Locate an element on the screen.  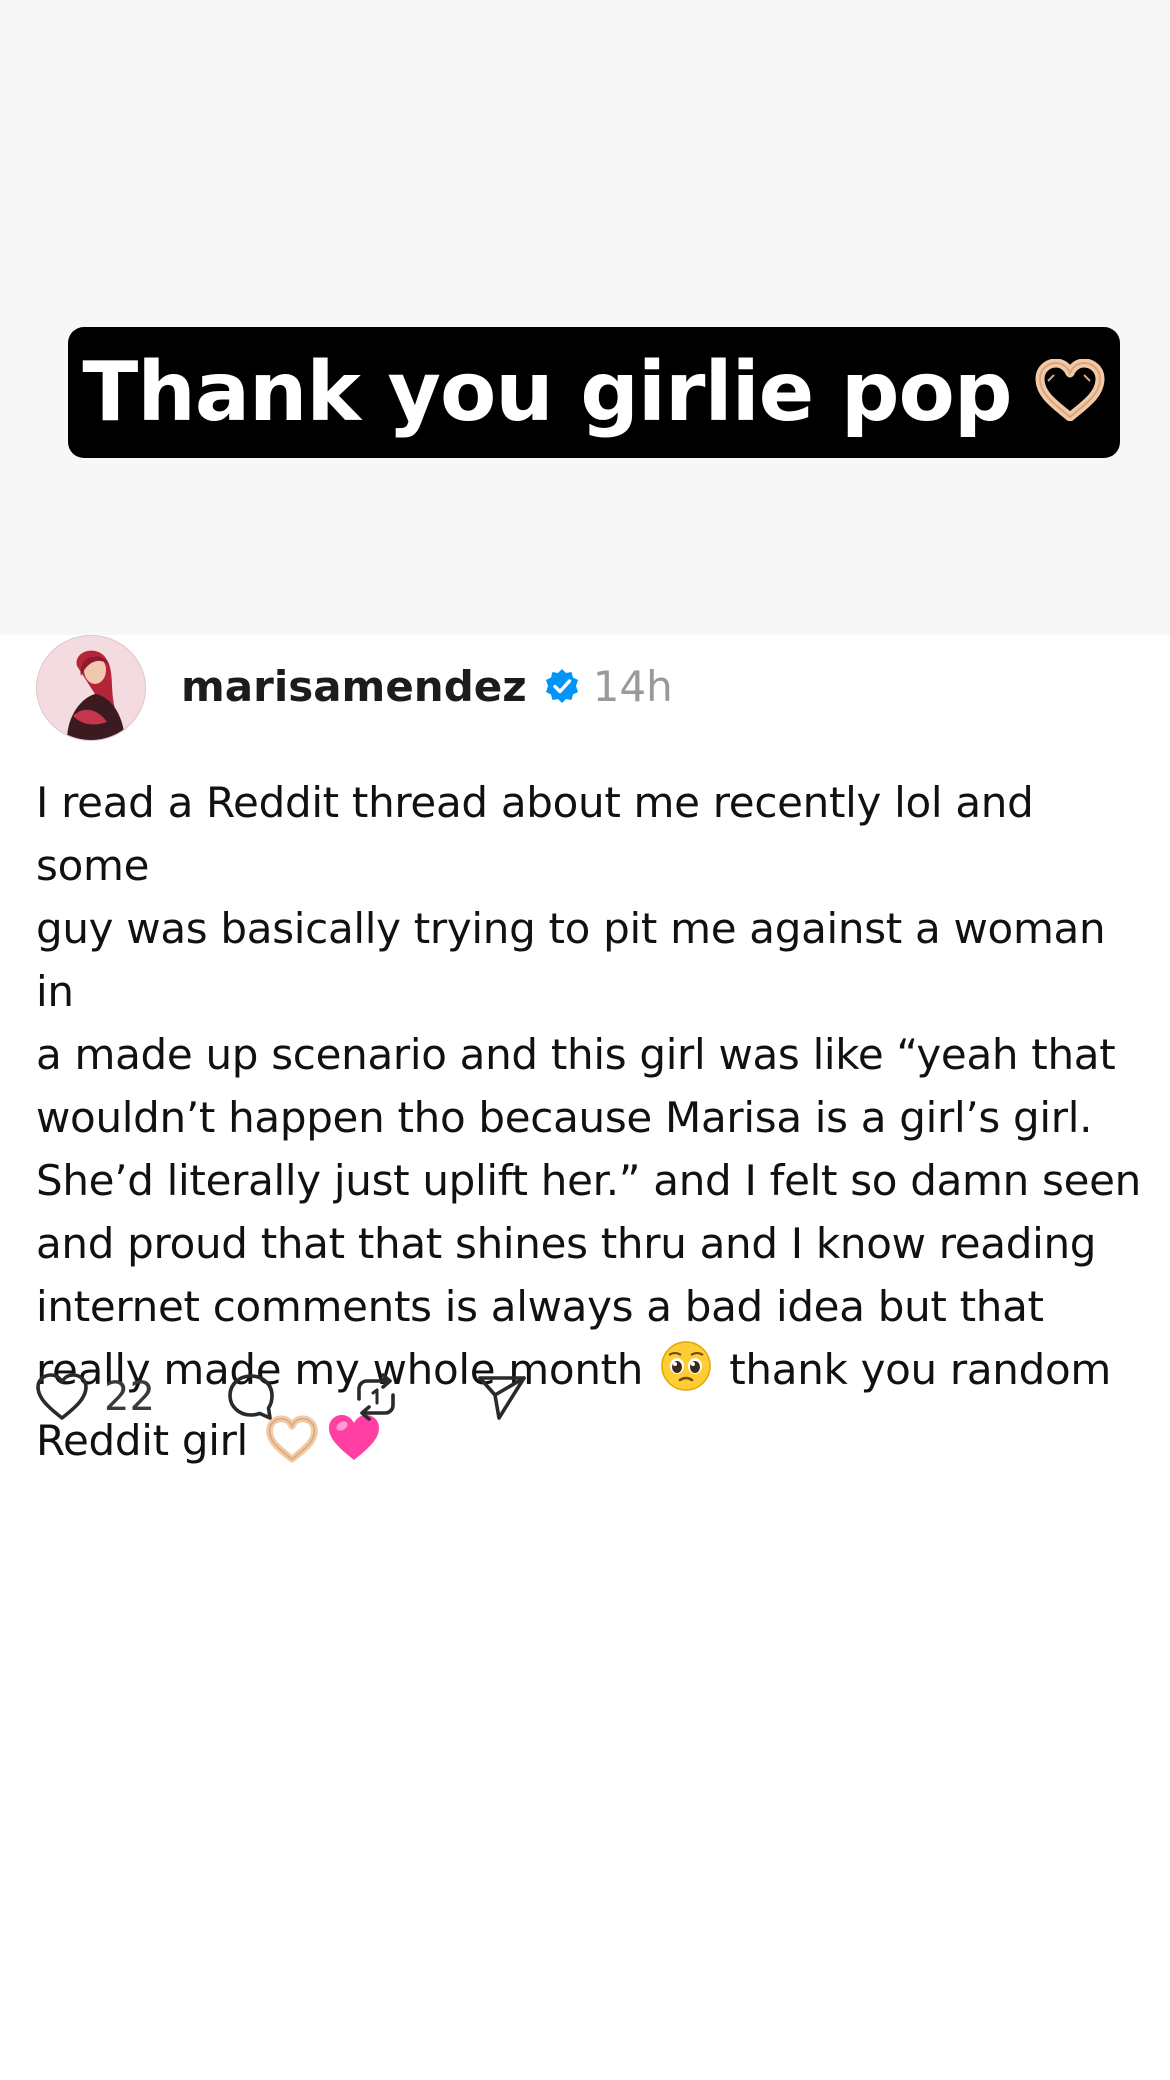
share-button is located at coordinates (502, 1397).